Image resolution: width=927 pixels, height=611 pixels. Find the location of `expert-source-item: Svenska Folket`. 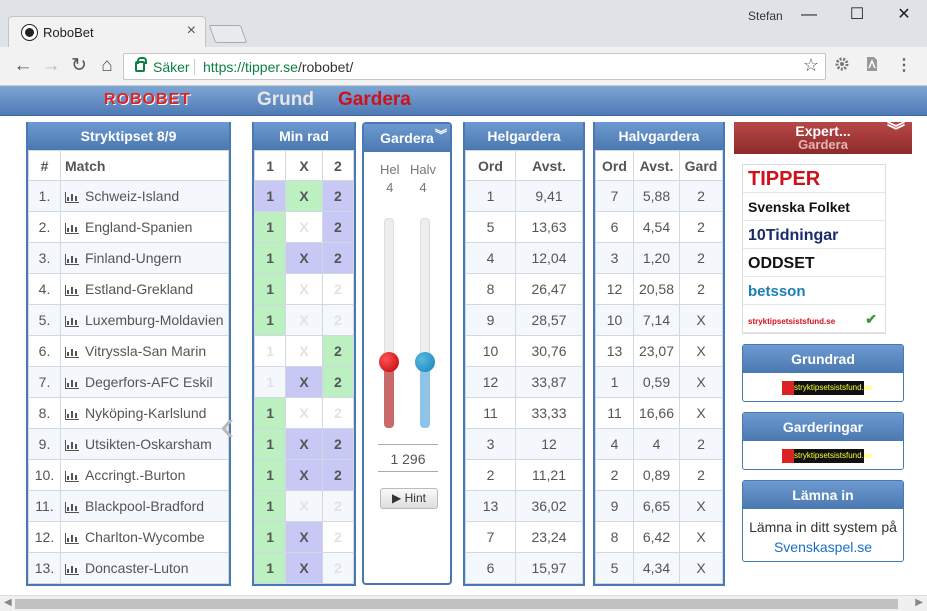

expert-source-item: Svenska Folket is located at coordinates (814, 207).